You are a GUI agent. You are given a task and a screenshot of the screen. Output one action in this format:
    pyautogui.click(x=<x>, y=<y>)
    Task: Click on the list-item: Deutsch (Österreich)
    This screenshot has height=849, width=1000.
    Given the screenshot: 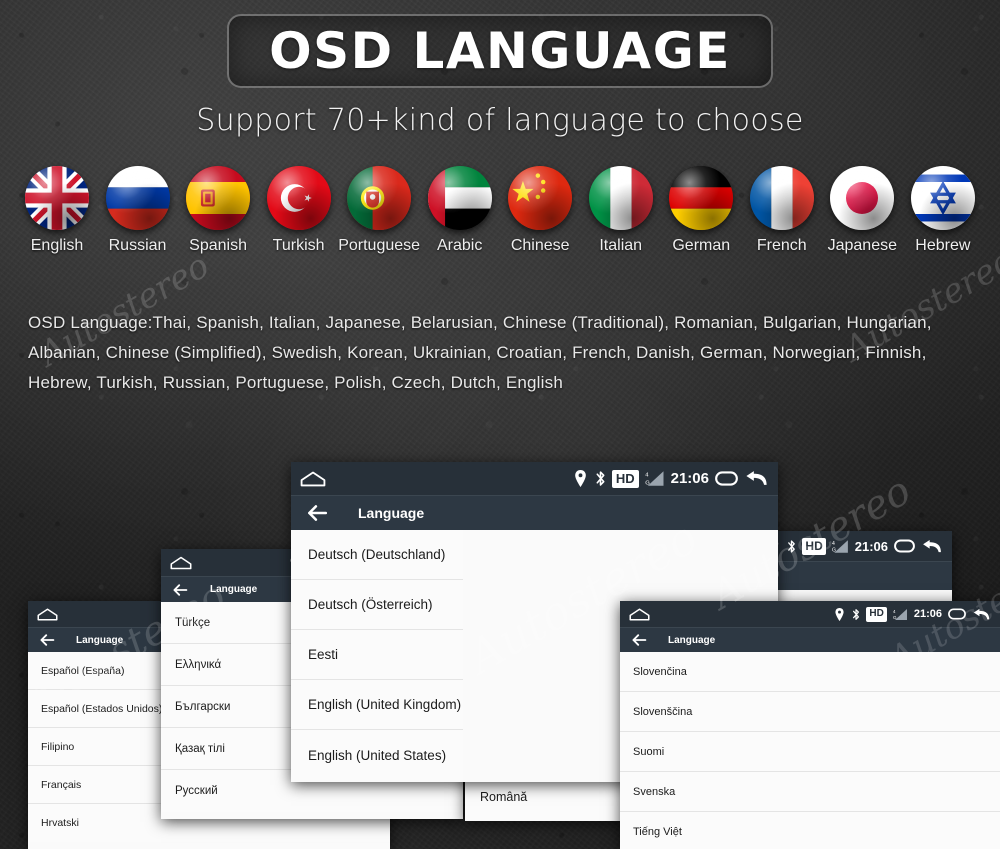 What is the action you would take?
    pyautogui.click(x=377, y=605)
    